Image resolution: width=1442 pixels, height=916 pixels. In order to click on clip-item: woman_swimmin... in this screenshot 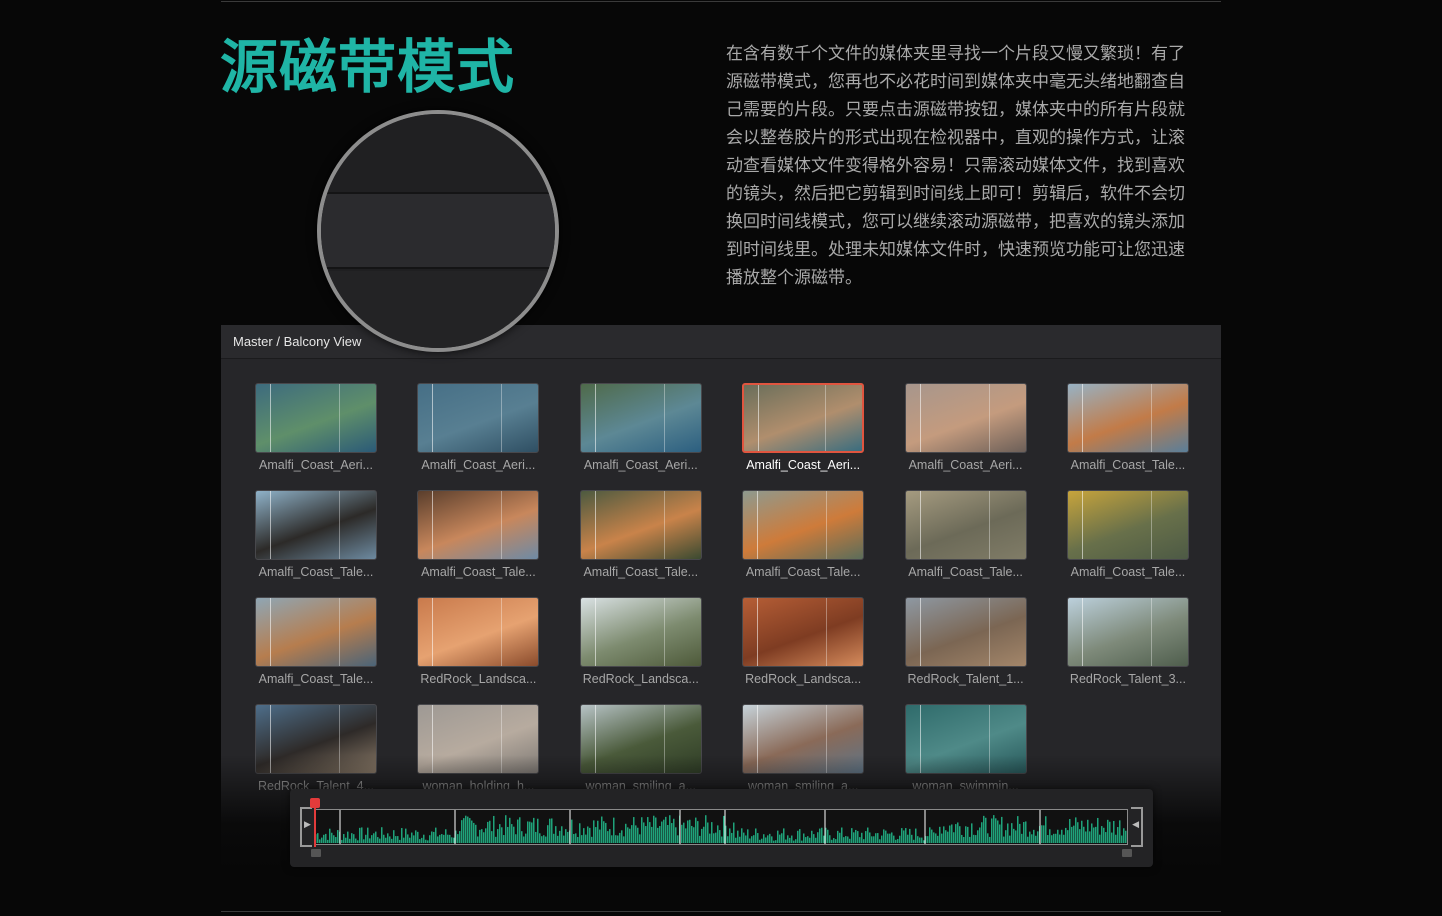, I will do `click(965, 748)`.